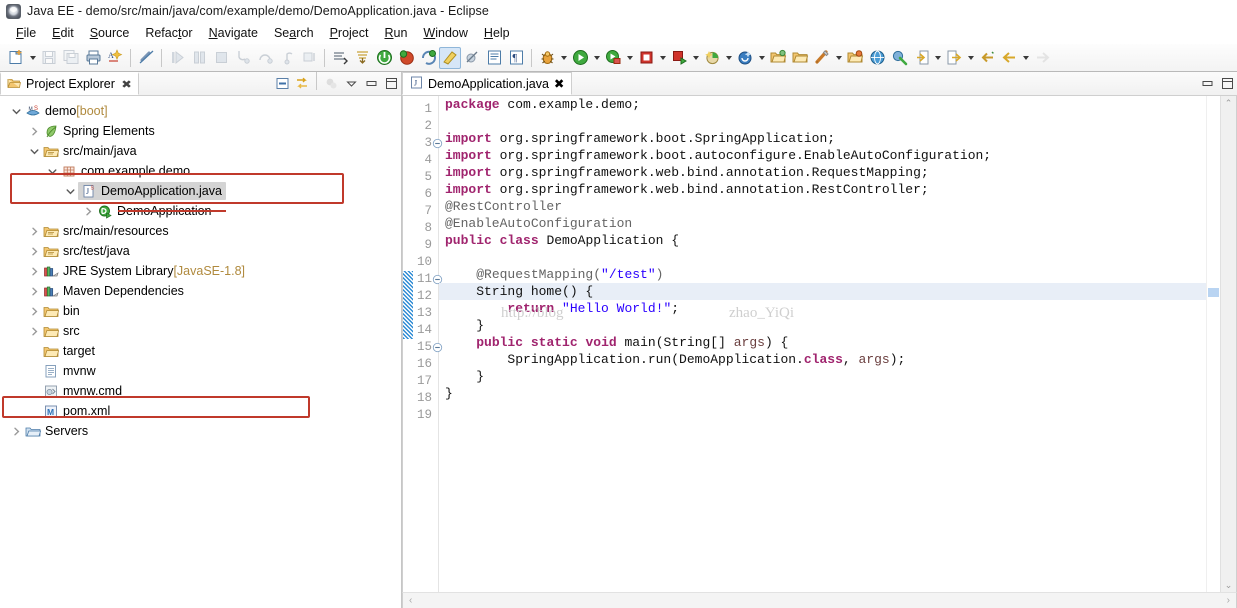  Describe the element at coordinates (679, 58) in the screenshot. I see `run-last-icon` at that location.